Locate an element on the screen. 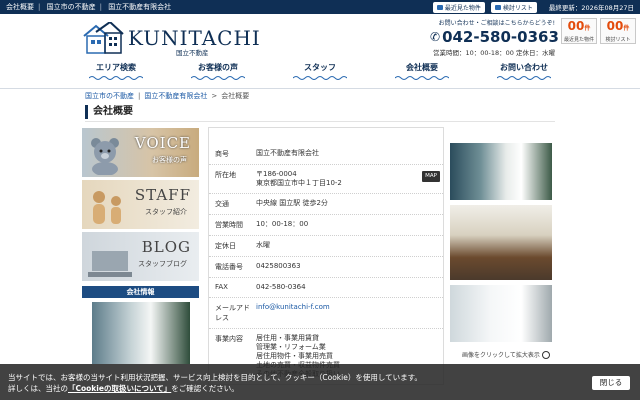 The image size is (640, 400). last-updated: 最終更新：2026年08月27日 is located at coordinates (591, 8).